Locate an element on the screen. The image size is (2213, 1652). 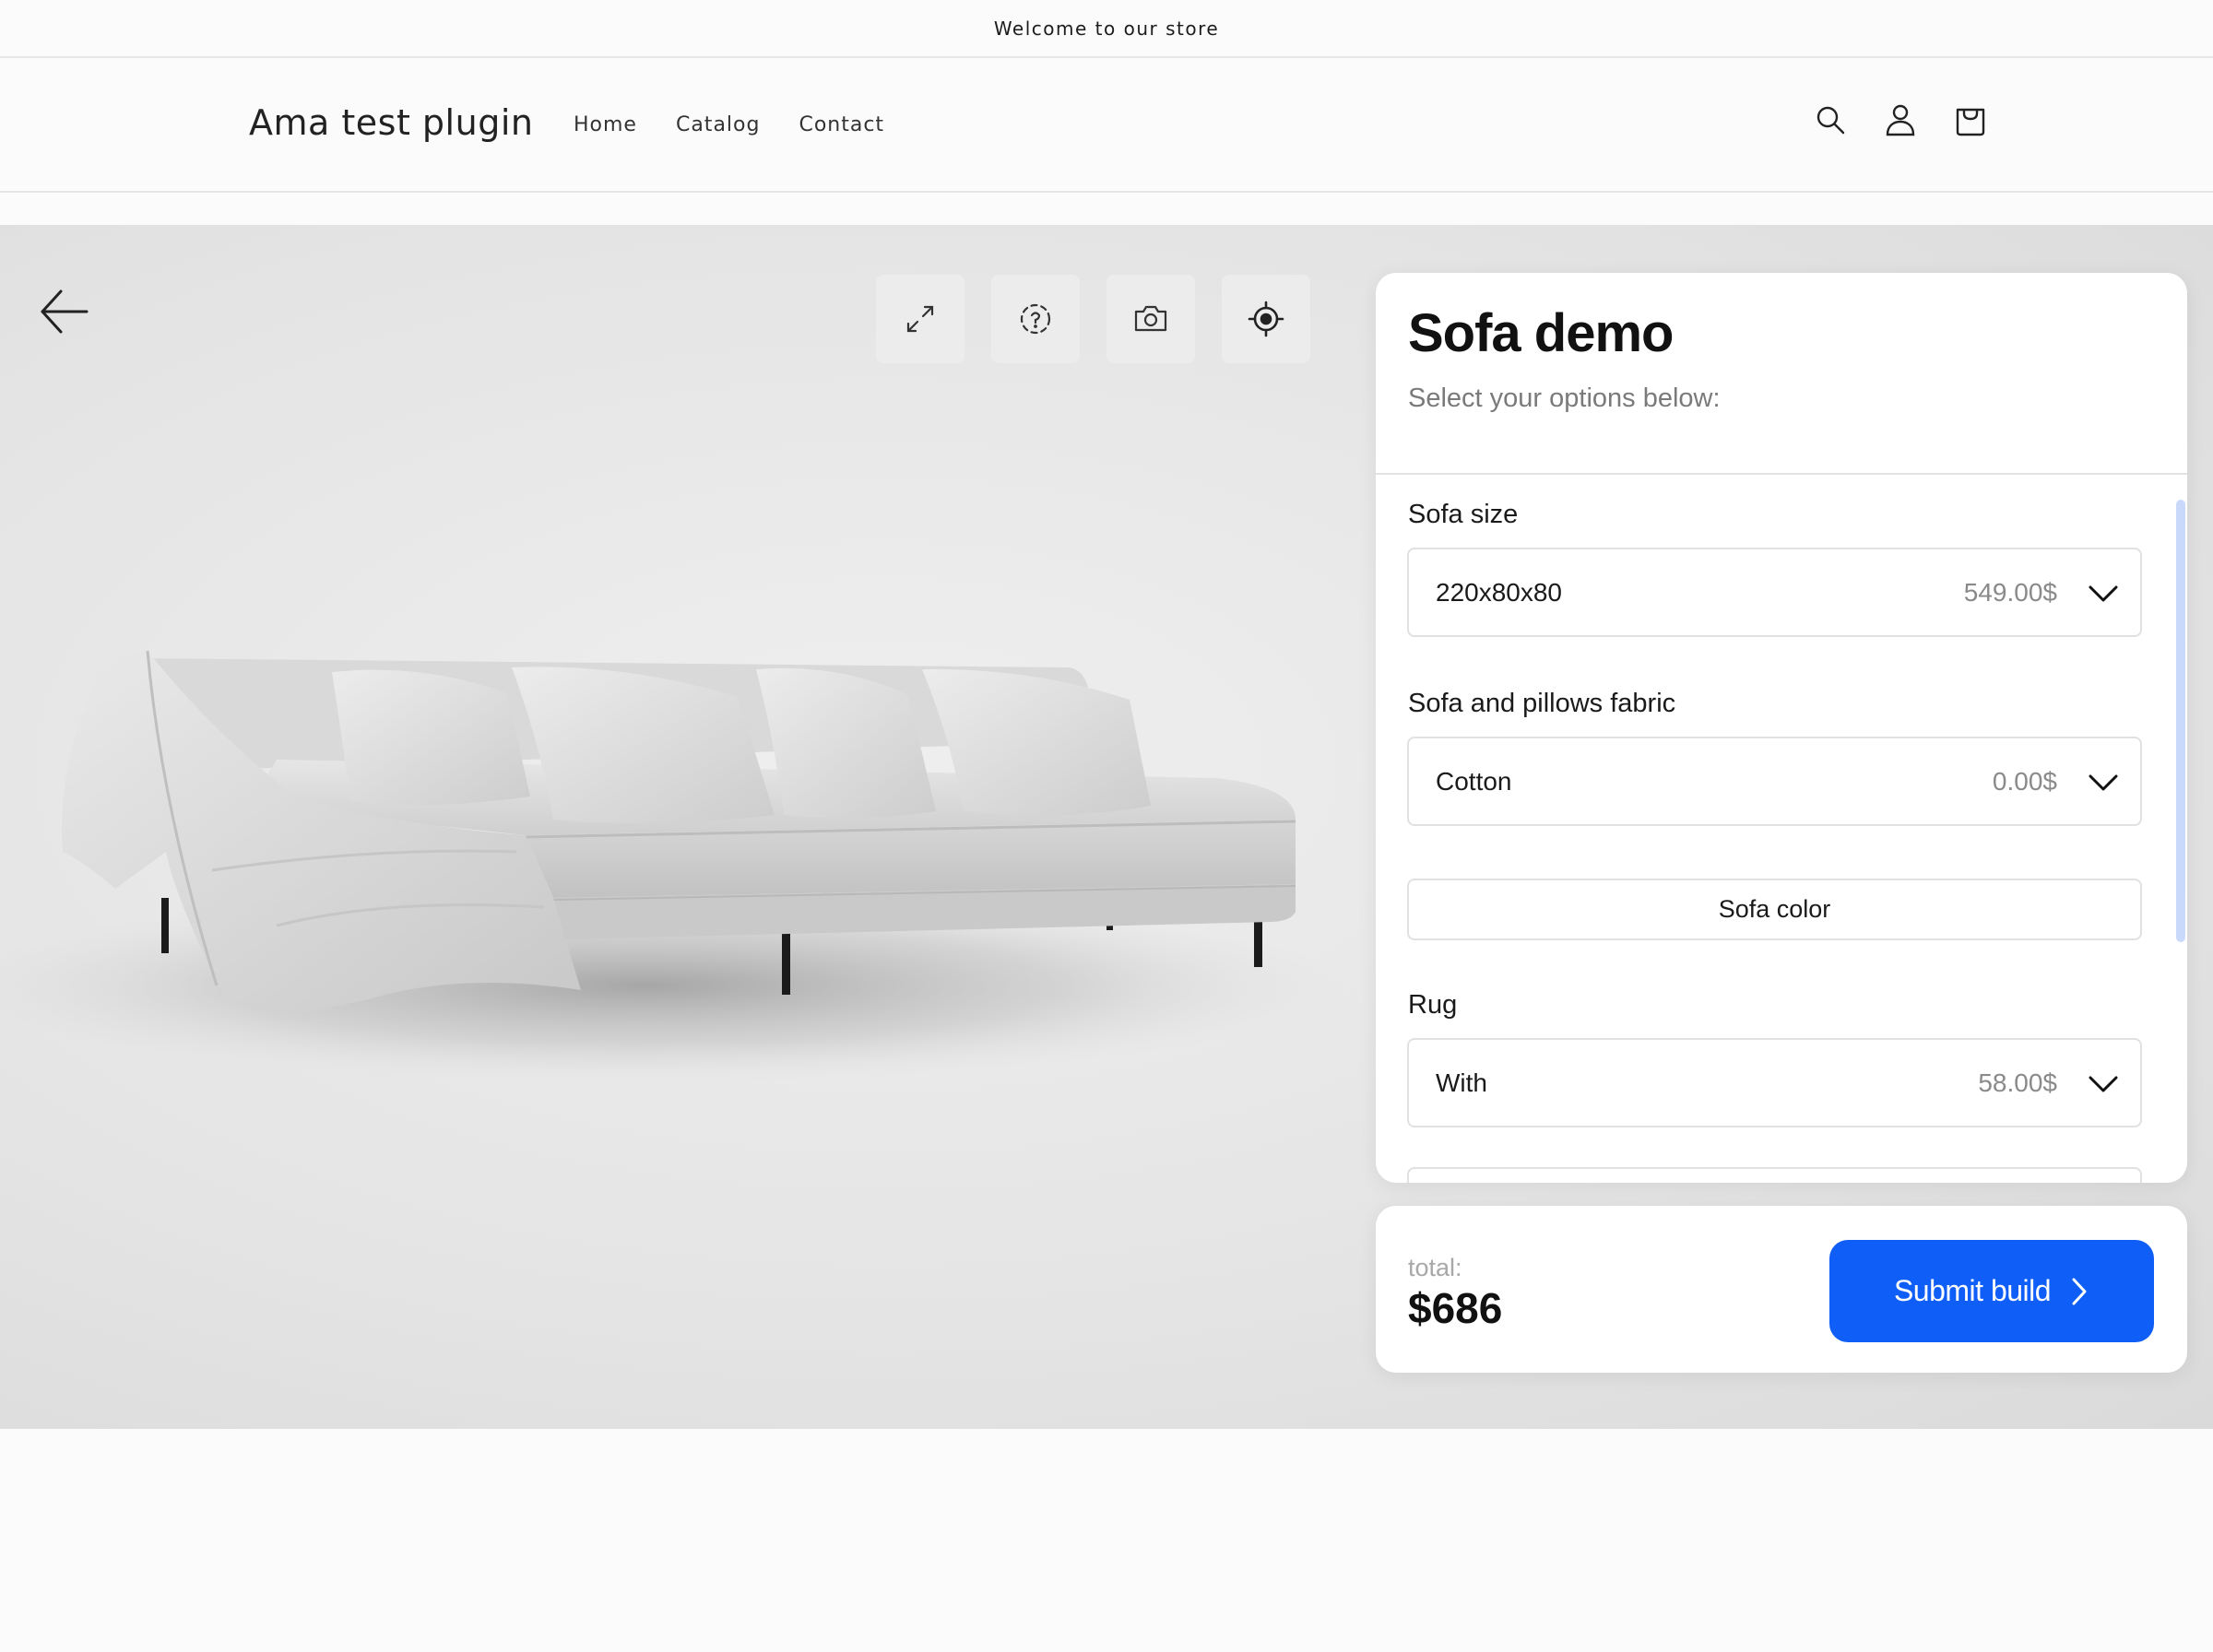
total-value: $686 is located at coordinates (1455, 1308).